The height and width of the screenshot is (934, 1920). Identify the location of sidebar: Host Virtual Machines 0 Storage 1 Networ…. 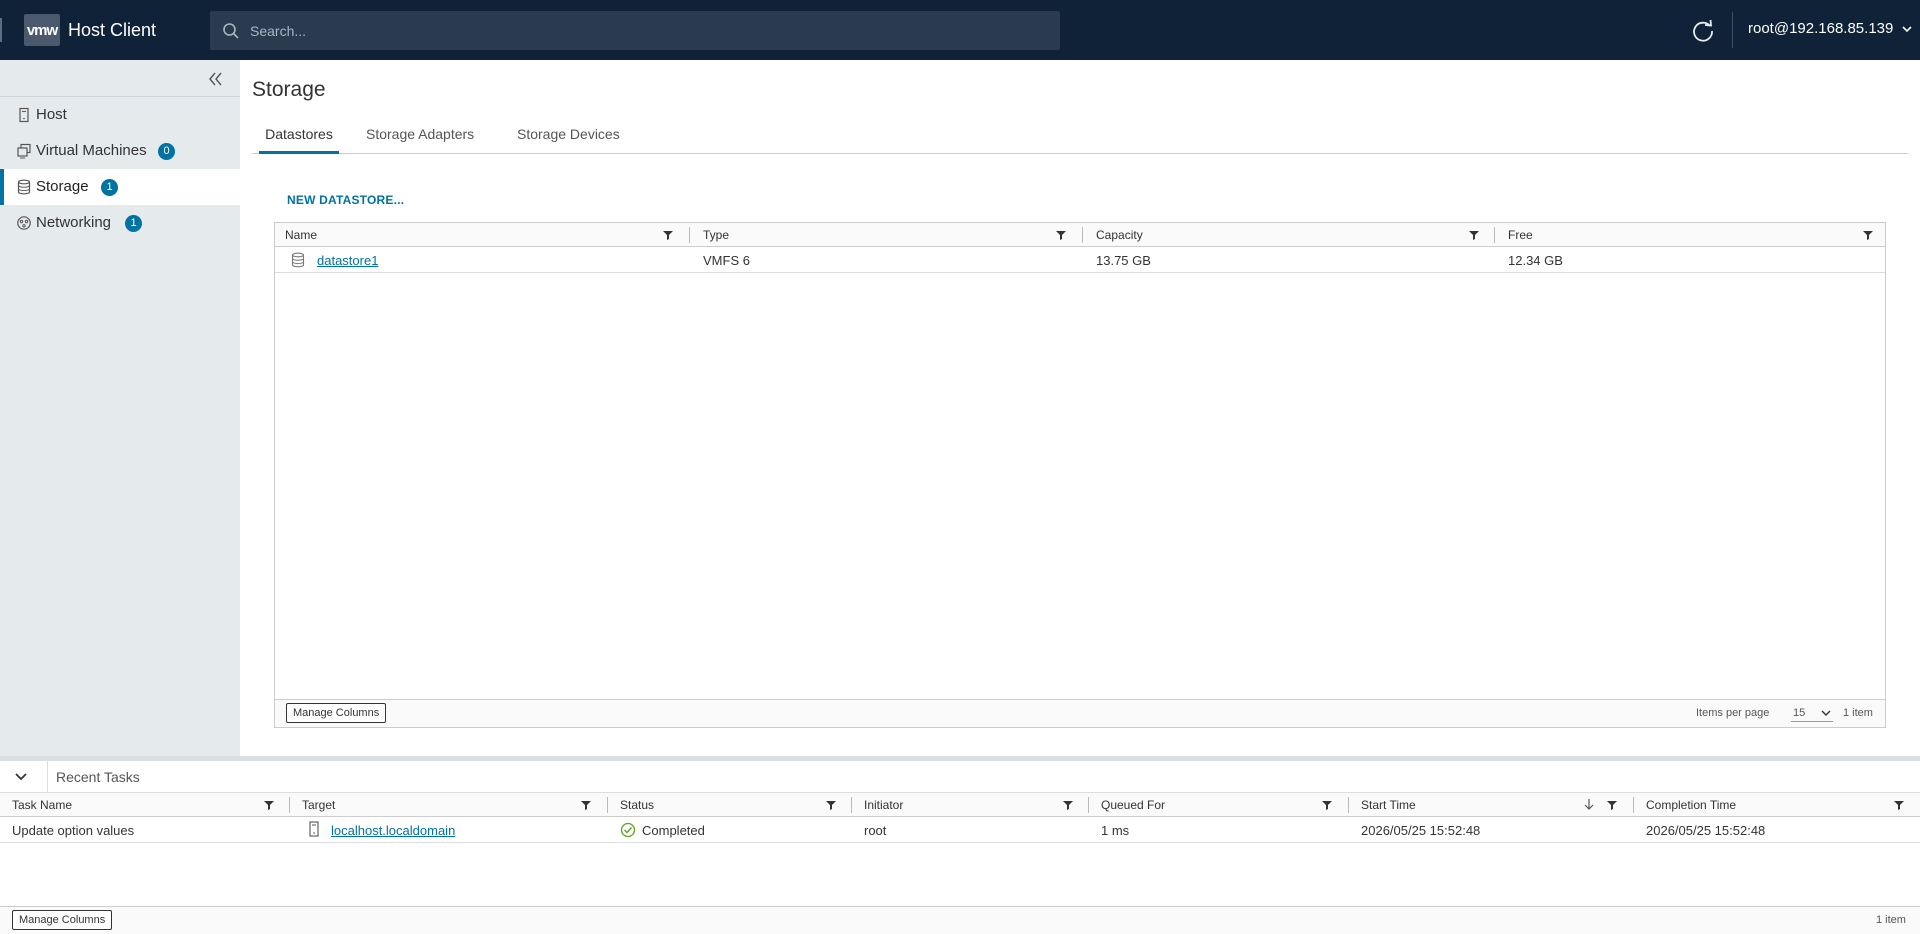
(120, 408).